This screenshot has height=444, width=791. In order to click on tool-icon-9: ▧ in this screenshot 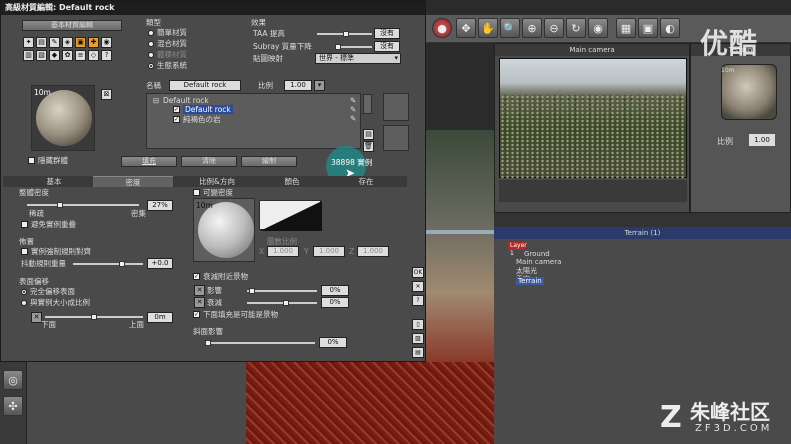, I will do `click(41, 55)`.